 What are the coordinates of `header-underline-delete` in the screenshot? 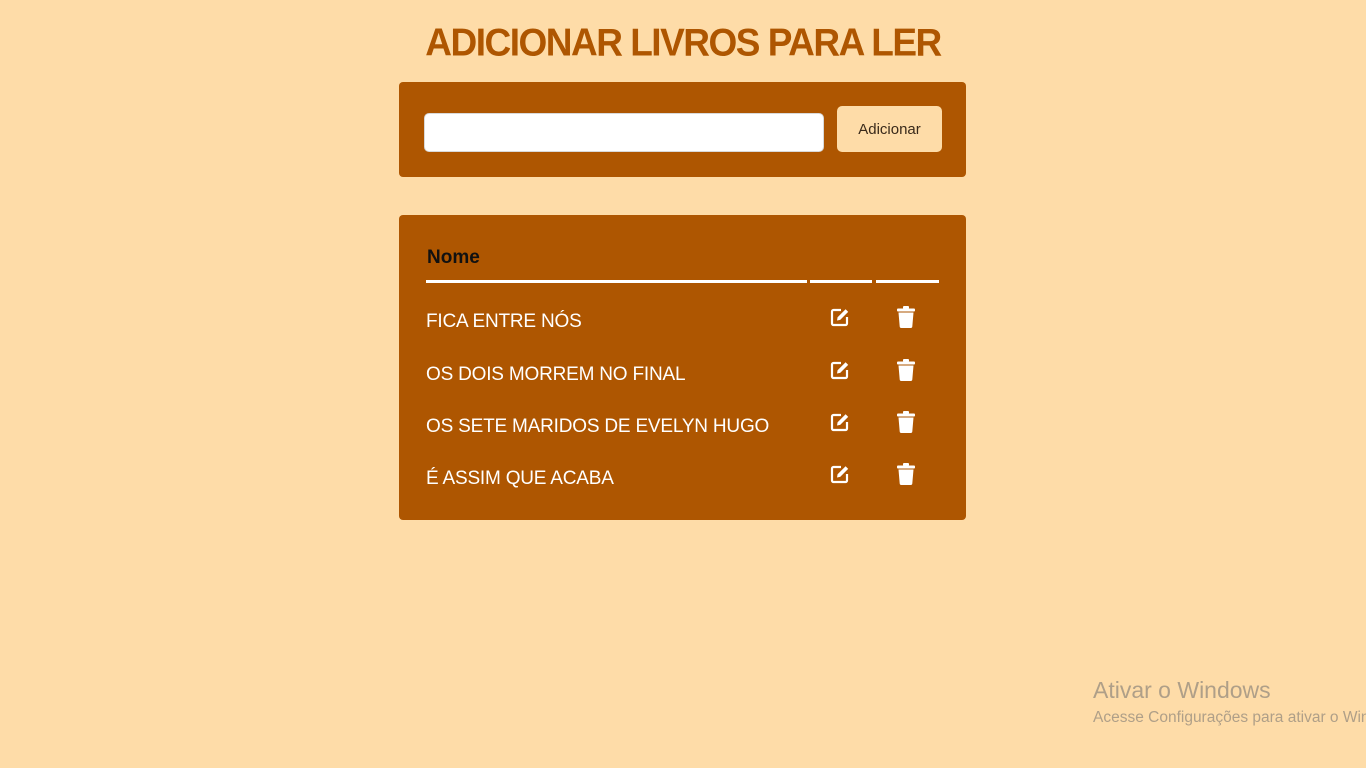 It's located at (907, 281).